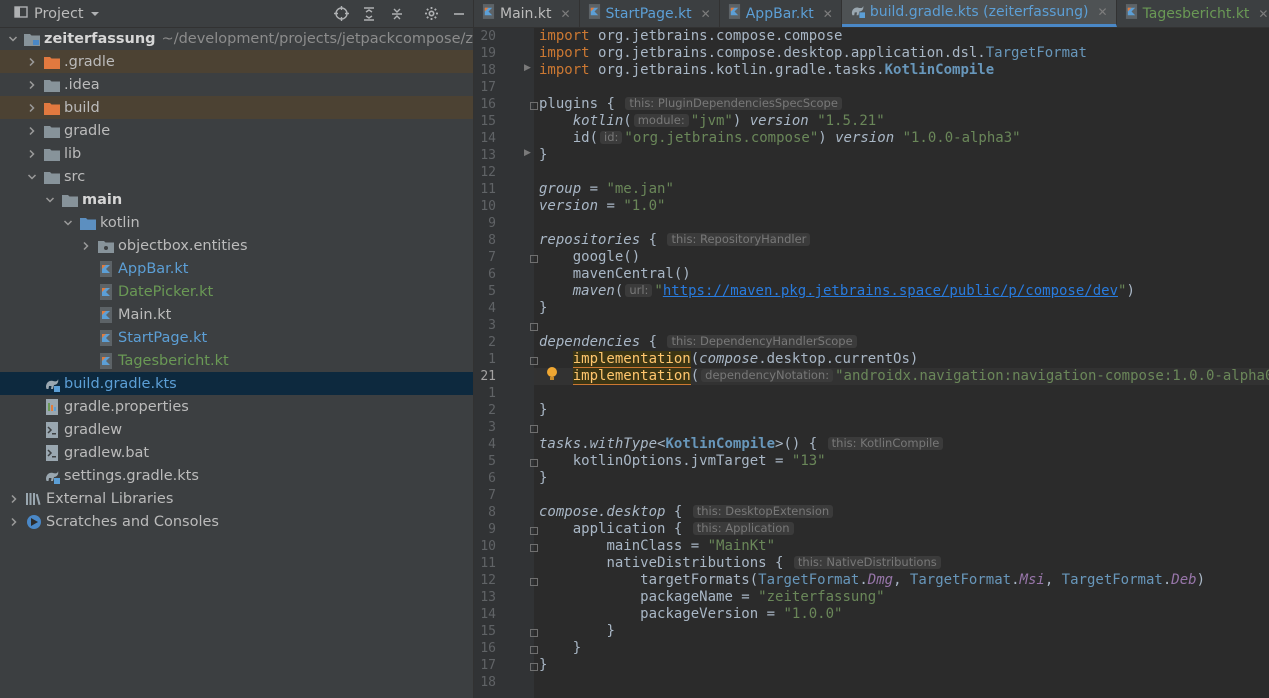 This screenshot has height=698, width=1269. What do you see at coordinates (236, 337) in the screenshot?
I see `tree-item: StartPage.kt` at bounding box center [236, 337].